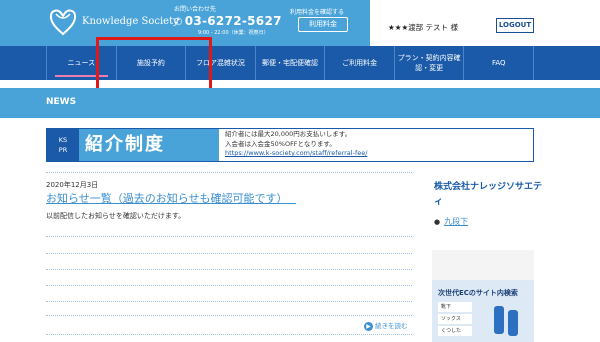 Image resolution: width=600 pixels, height=342 pixels. Describe the element at coordinates (455, 331) in the screenshot. I see `ad-chip: くつした` at that location.